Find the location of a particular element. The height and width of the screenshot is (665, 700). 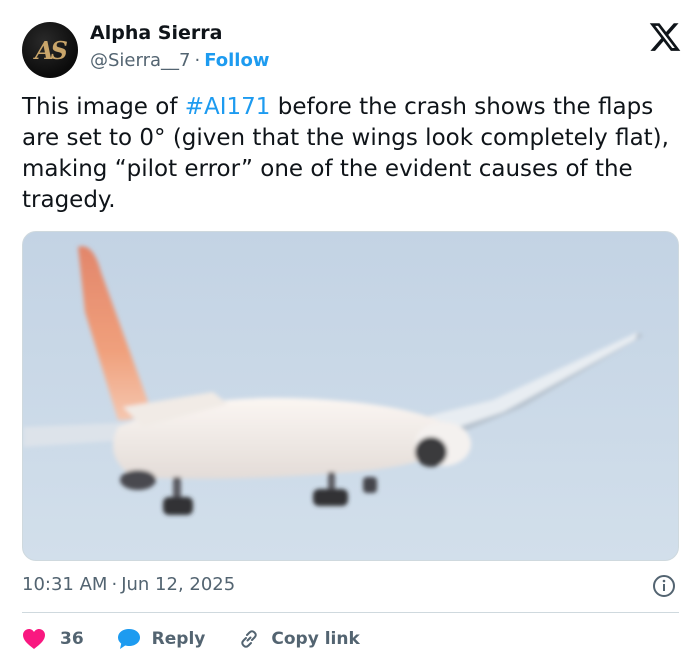

info-icon is located at coordinates (664, 586).